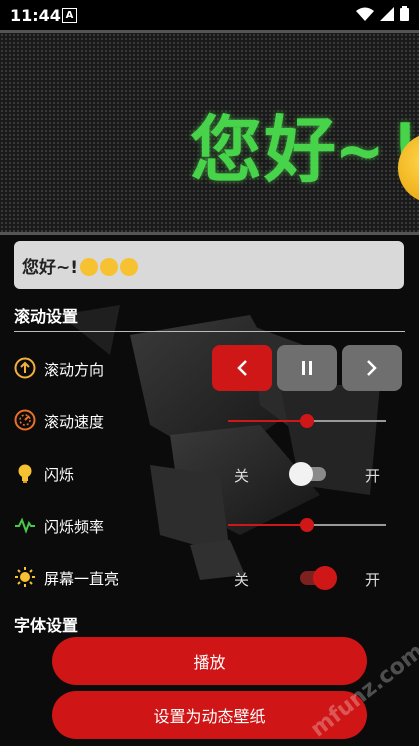 The width and height of the screenshot is (419, 746). Describe the element at coordinates (25, 525) in the screenshot. I see `pulse-wave-icon` at that location.